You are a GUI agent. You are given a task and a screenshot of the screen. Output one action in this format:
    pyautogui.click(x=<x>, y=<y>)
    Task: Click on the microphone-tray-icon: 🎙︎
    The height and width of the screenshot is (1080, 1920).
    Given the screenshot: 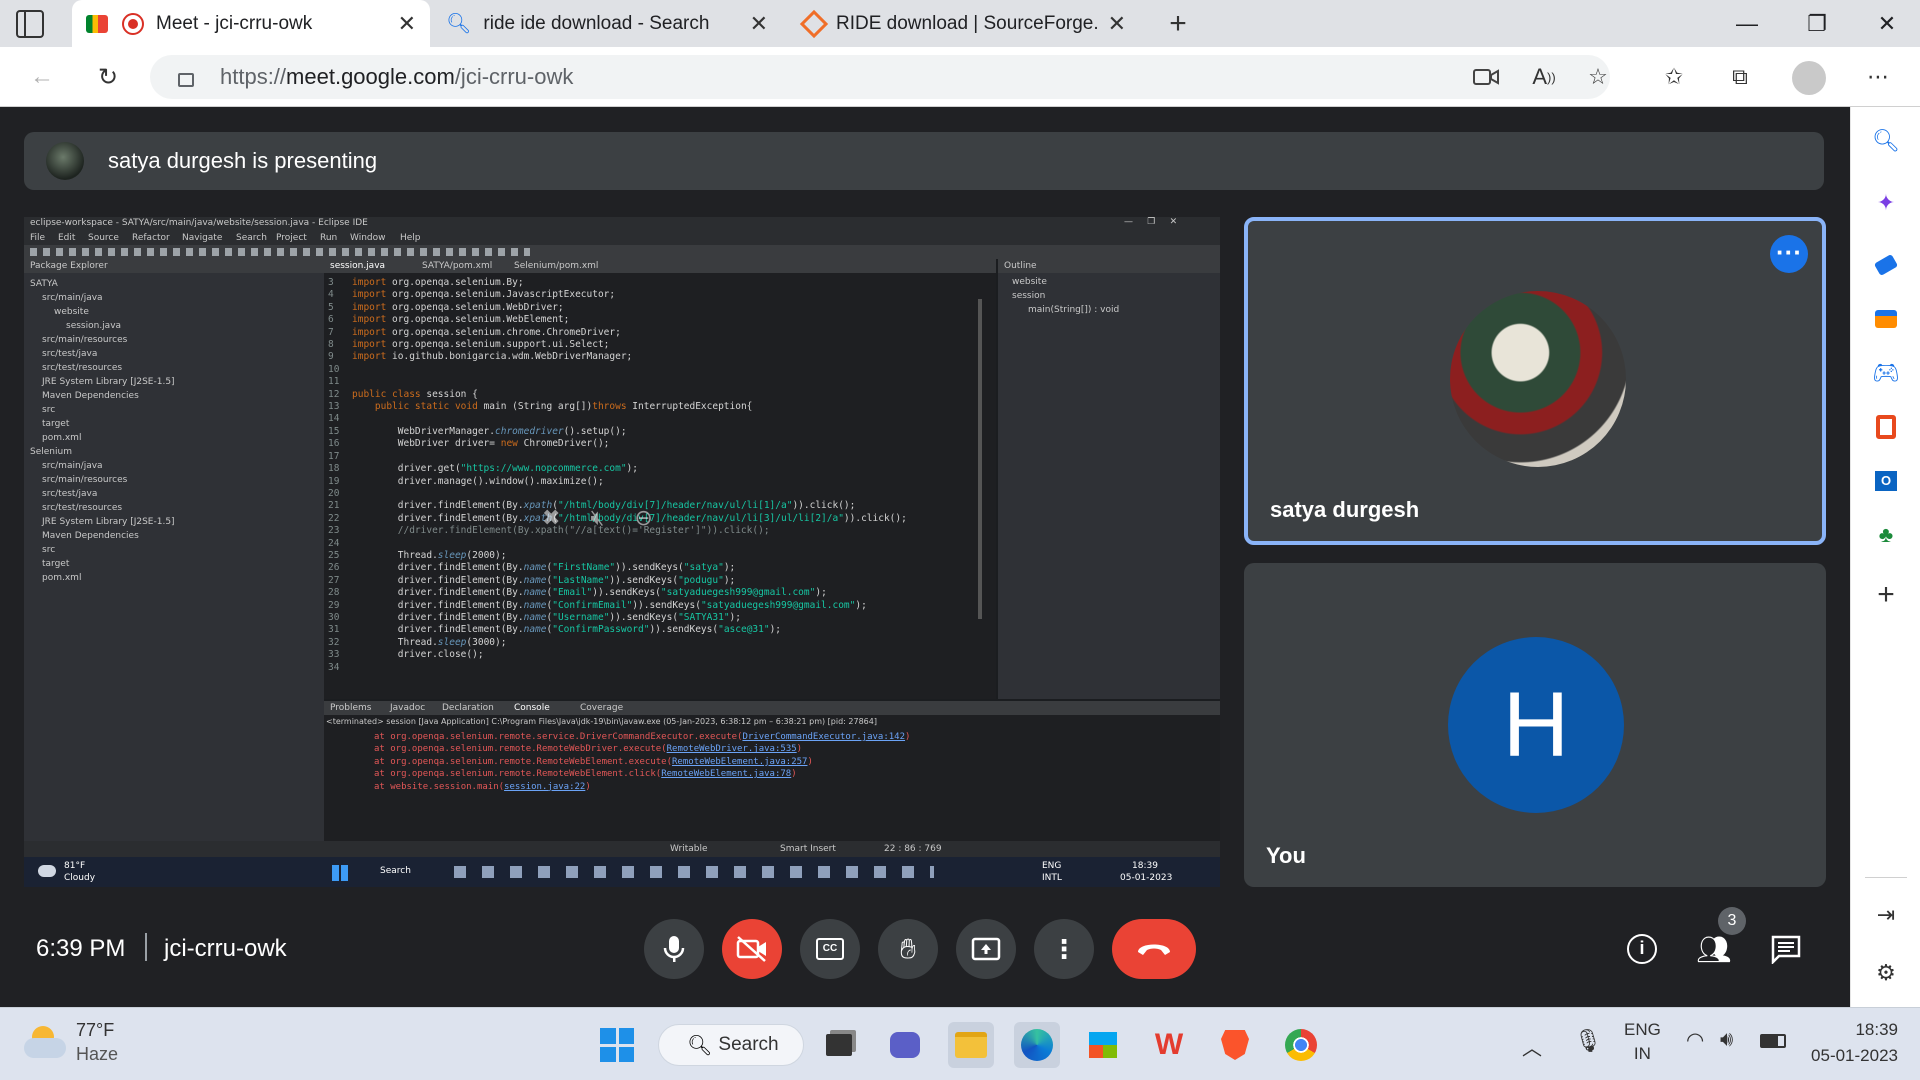 What is the action you would take?
    pyautogui.click(x=1588, y=1041)
    